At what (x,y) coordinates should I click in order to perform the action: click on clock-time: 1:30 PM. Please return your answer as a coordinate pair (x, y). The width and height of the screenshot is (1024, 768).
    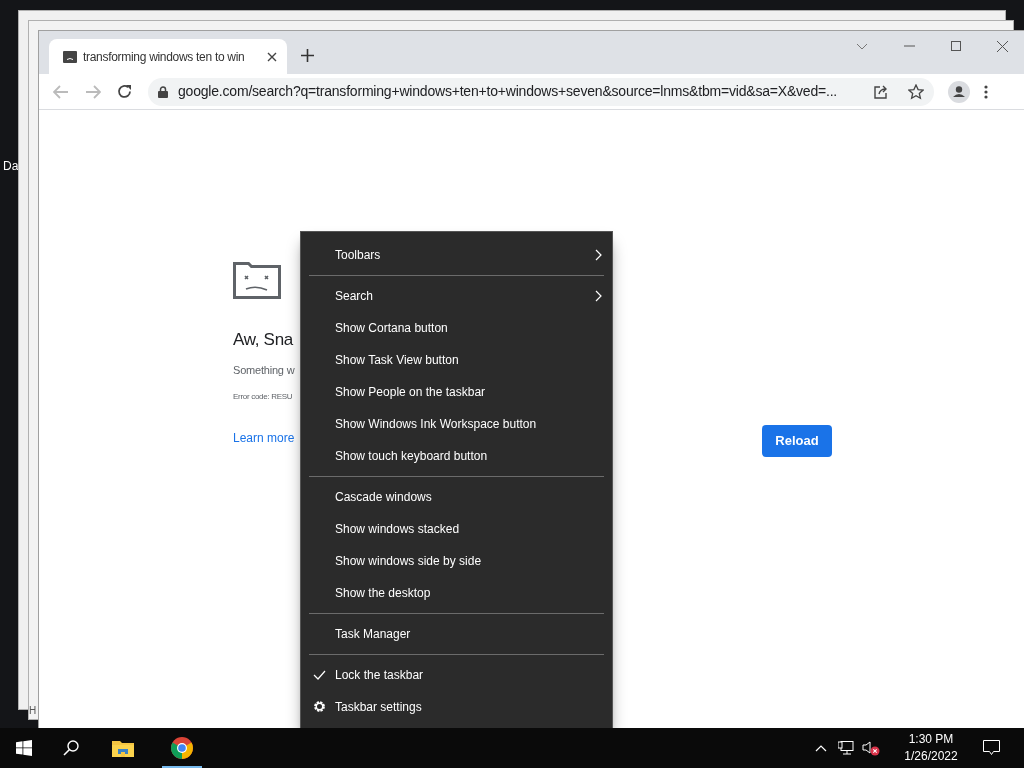
    Looking at the image, I should click on (931, 739).